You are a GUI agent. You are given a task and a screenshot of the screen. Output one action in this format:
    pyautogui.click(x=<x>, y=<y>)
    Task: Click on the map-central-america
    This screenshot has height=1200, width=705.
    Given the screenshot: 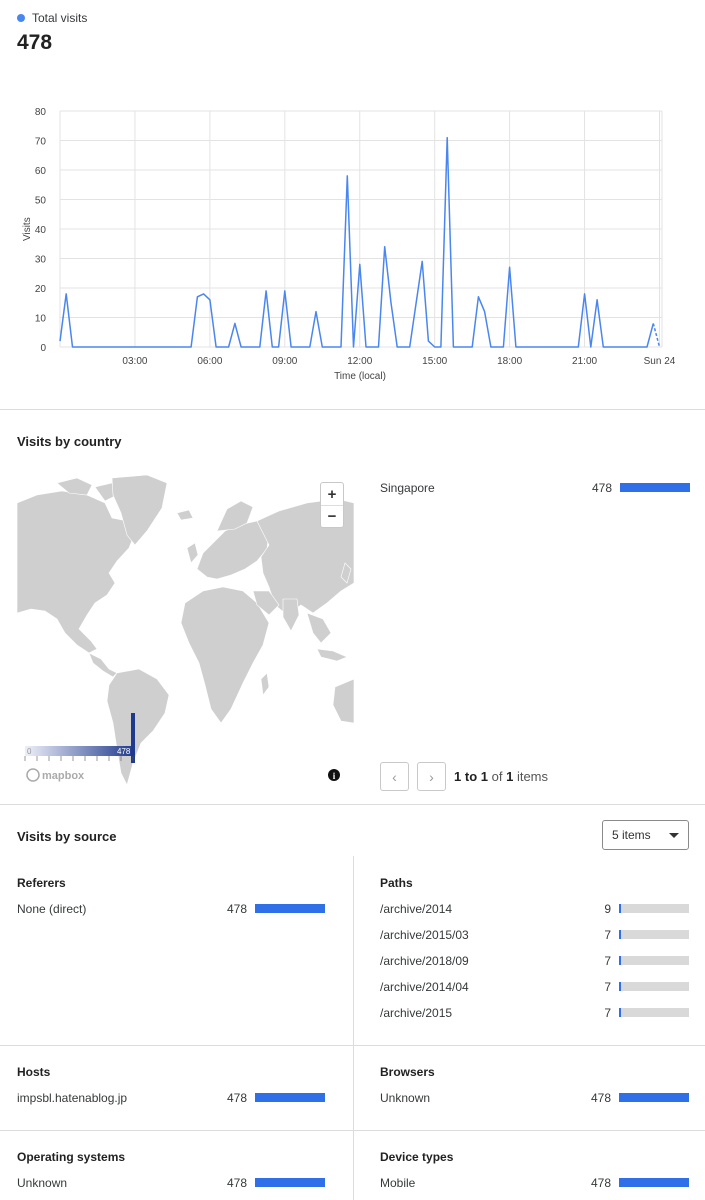 What is the action you would take?
    pyautogui.click(x=103, y=665)
    